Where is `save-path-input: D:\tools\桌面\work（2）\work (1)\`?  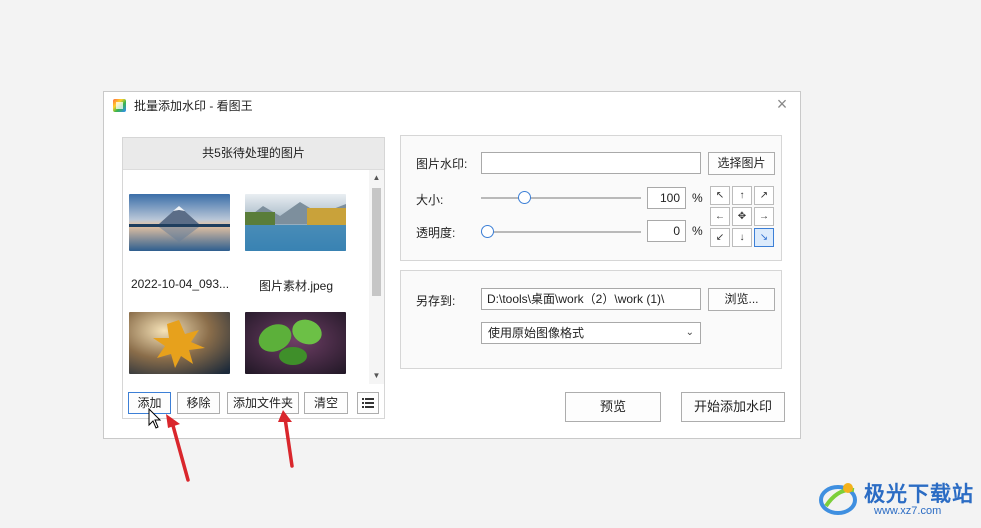 save-path-input: D:\tools\桌面\work（2）\work (1)\ is located at coordinates (591, 299).